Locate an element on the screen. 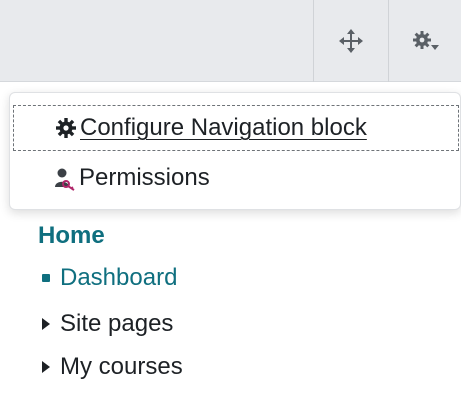 The image size is (461, 417). gear-dropdown-icon is located at coordinates (426, 40).